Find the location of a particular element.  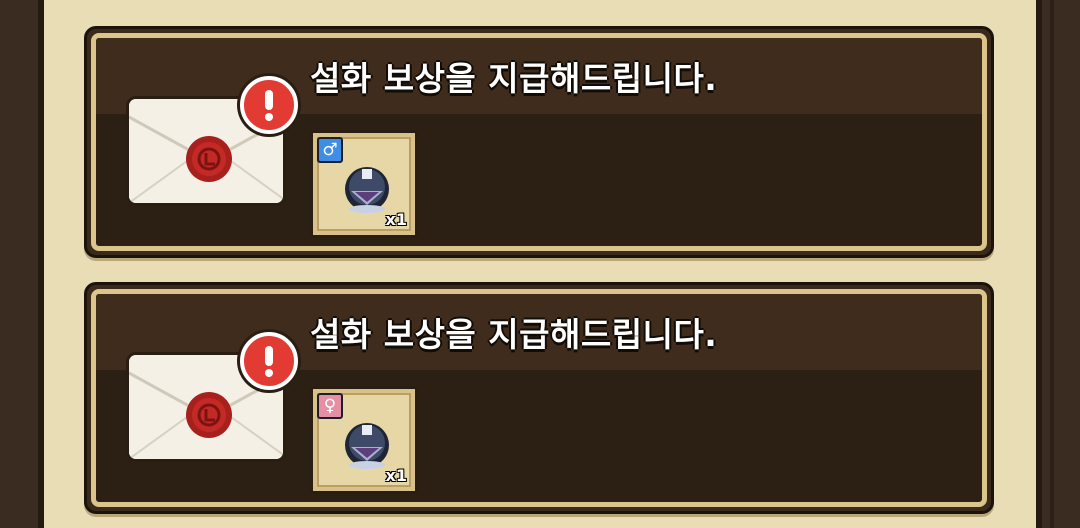

left-frame-border is located at coordinates (22, 264).